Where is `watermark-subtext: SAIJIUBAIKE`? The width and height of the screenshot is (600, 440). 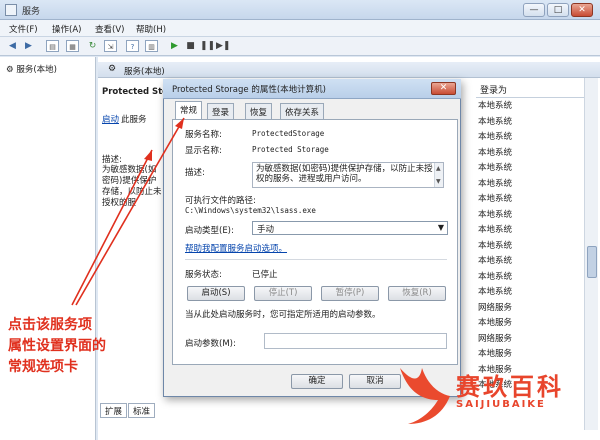
watermark-subtext: SAIJIUBAIKE is located at coordinates (501, 404).